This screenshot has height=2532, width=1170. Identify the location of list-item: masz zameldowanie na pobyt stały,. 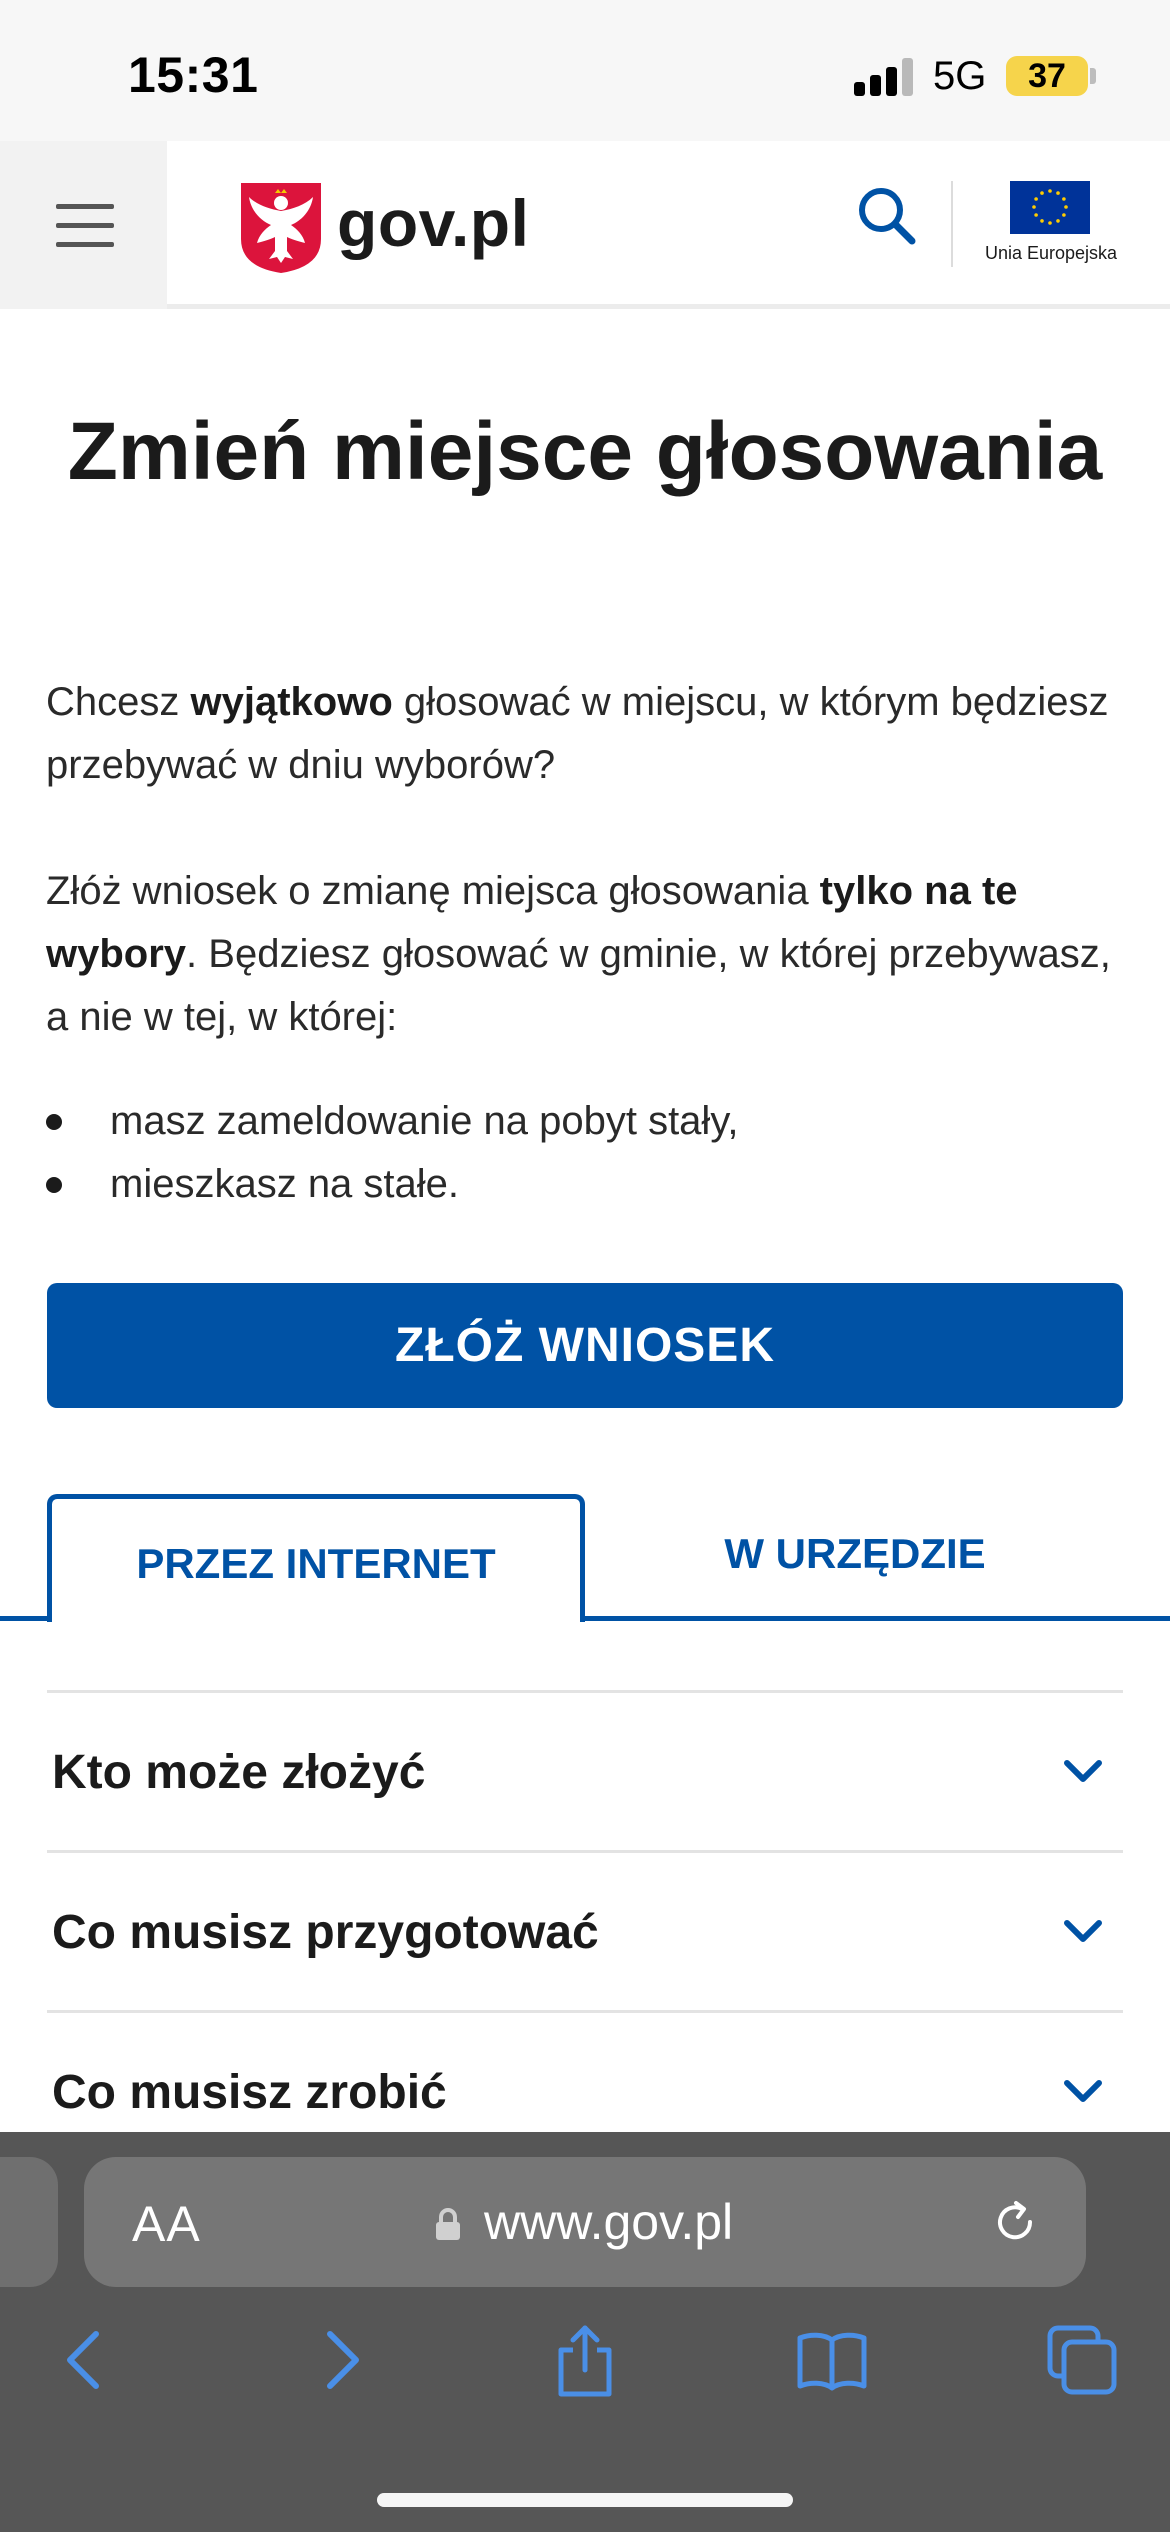
(591, 1121).